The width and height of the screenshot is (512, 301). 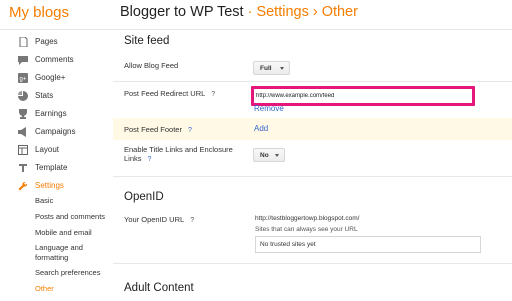 What do you see at coordinates (49, 185) in the screenshot?
I see `sidebar-item-label: Settings` at bounding box center [49, 185].